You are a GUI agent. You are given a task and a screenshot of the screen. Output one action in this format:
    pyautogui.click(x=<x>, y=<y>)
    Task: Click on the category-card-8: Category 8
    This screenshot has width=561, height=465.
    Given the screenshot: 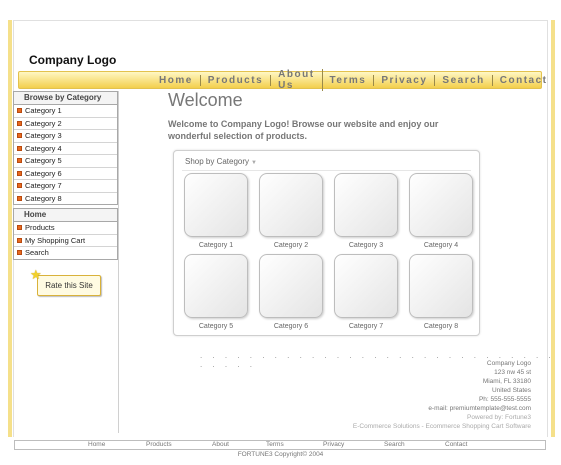 What is the action you would take?
    pyautogui.click(x=441, y=292)
    